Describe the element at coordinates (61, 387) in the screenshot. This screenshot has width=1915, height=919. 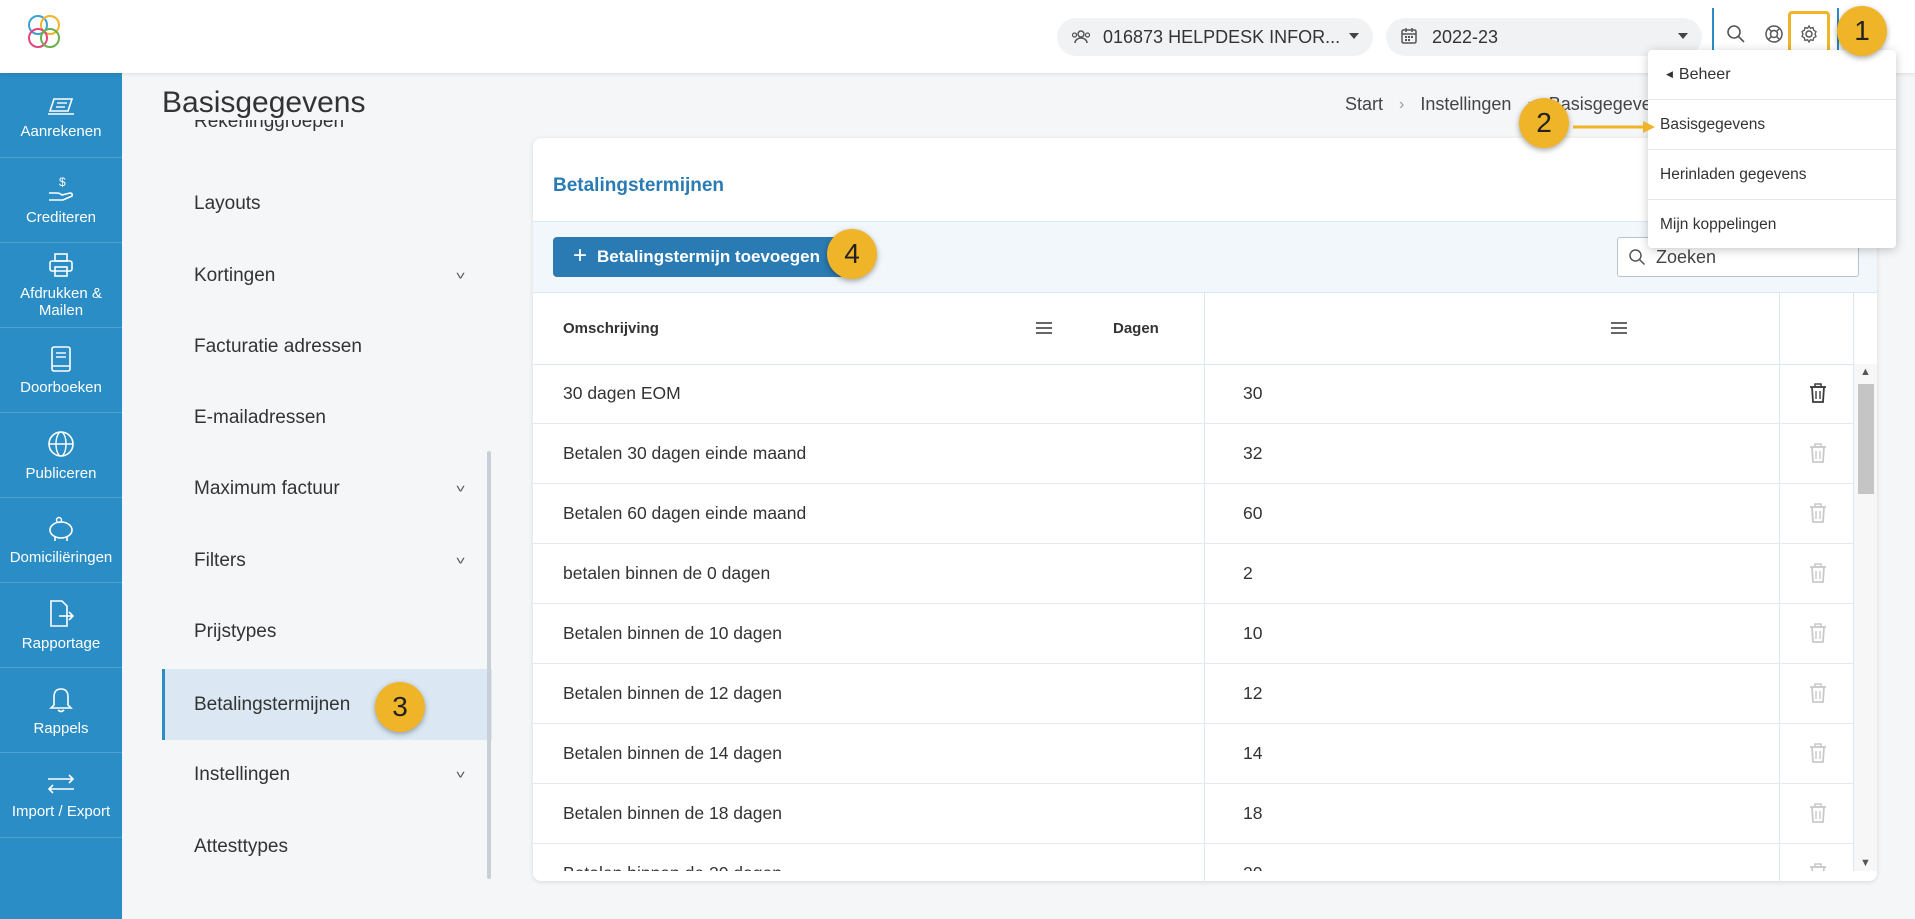
I see `sidebar-item-label: Doorboeken` at that location.